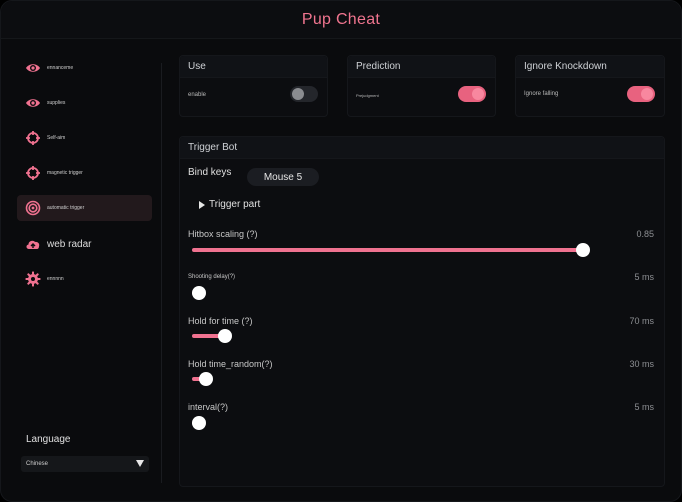 This screenshot has width=682, height=502. Describe the element at coordinates (541, 94) in the screenshot. I see `ignore-falling-label: Ignore falling` at that location.